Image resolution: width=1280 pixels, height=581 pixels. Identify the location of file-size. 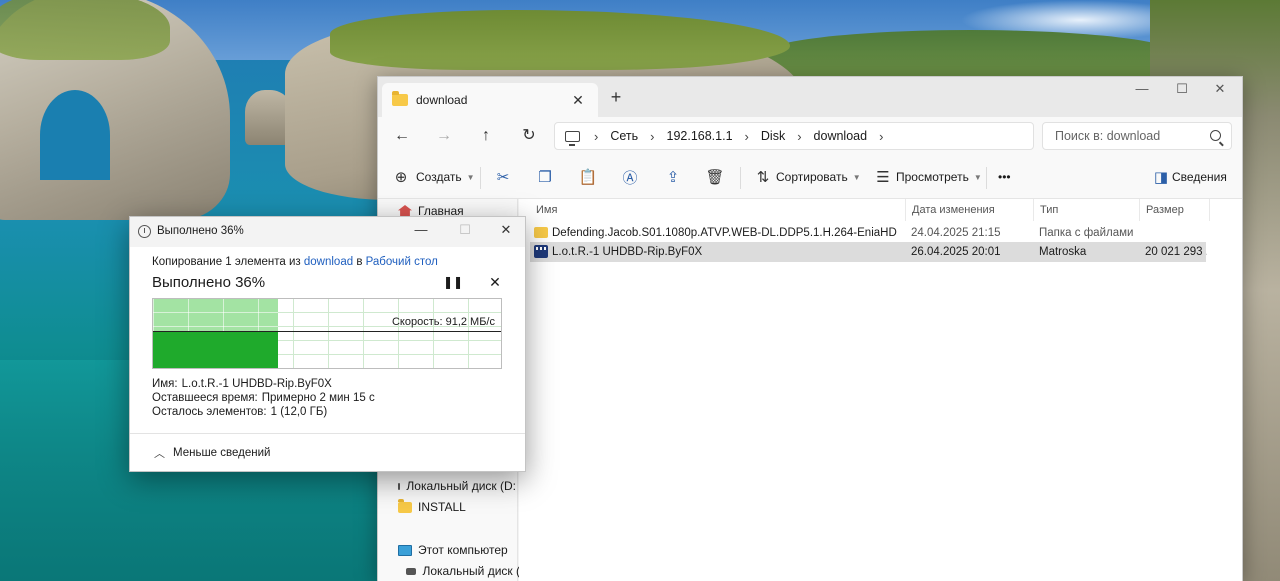
(1176, 233).